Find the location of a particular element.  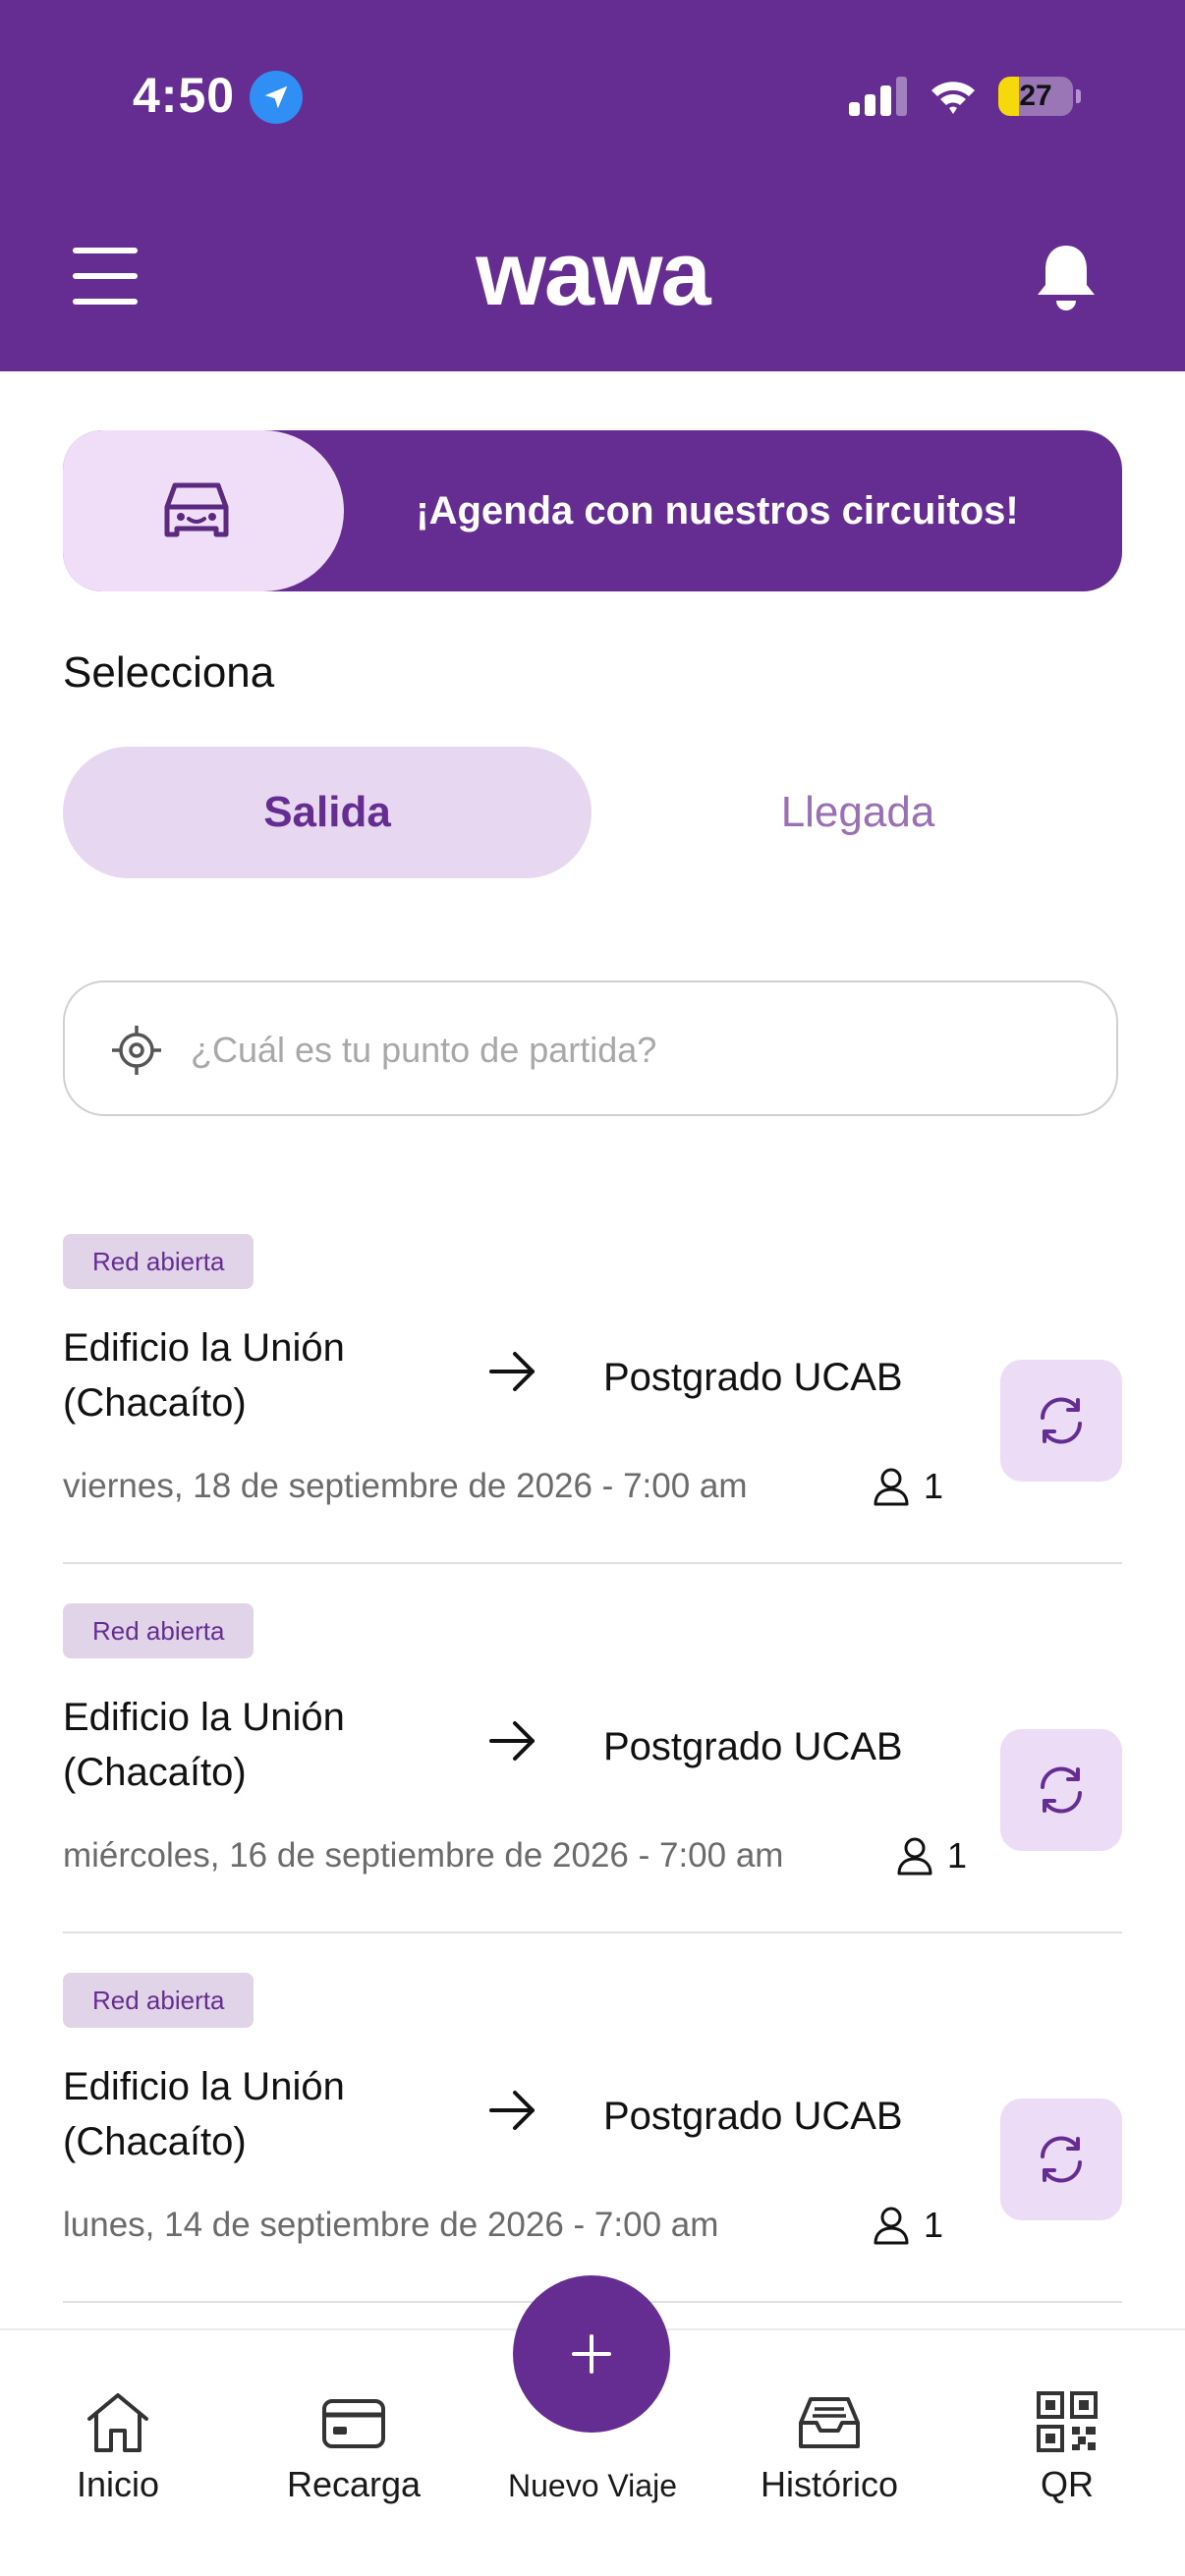

banner-icon-area is located at coordinates (204, 510).